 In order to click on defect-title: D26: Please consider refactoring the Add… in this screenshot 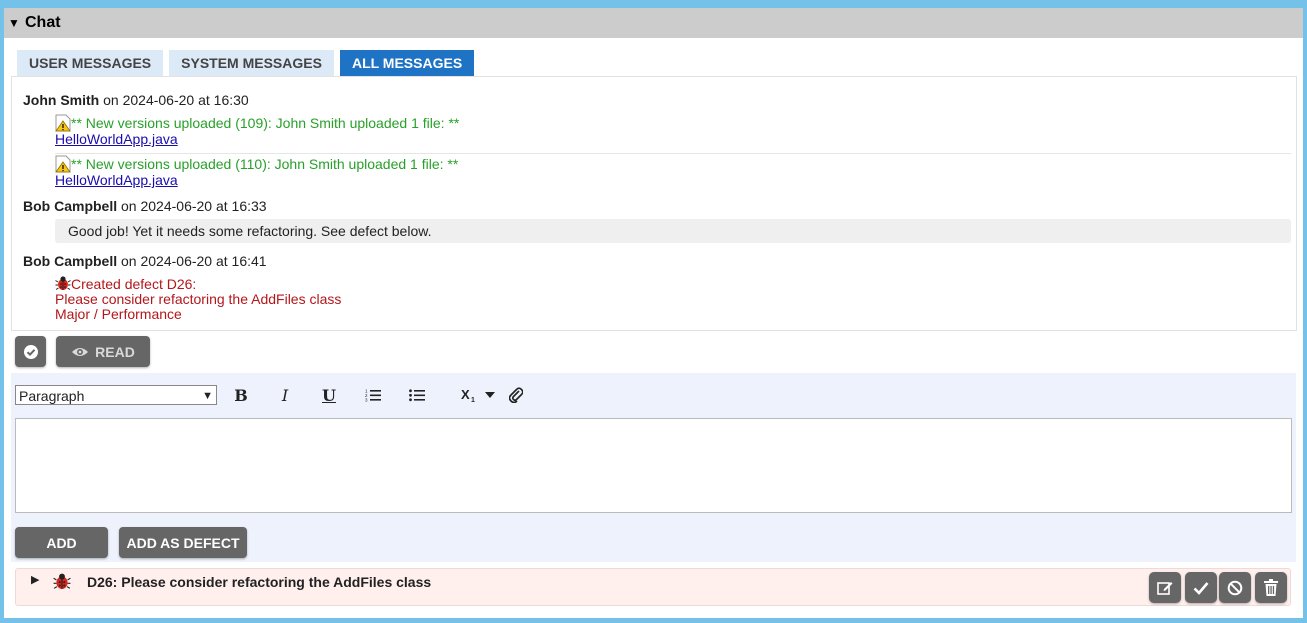, I will do `click(259, 582)`.